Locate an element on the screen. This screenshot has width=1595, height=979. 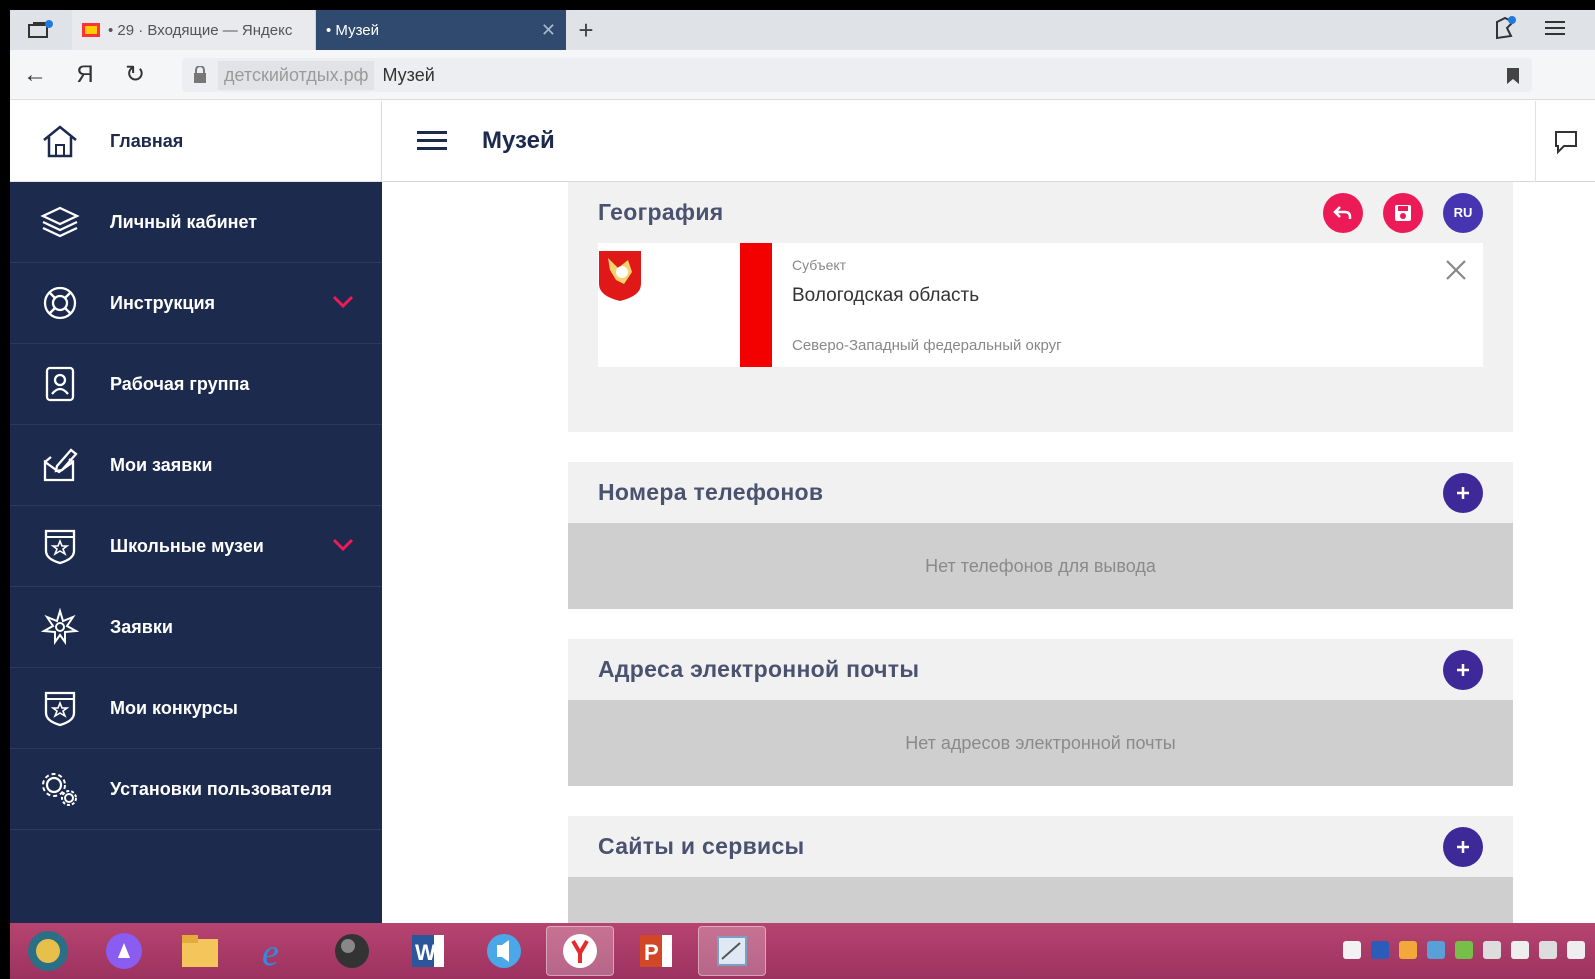
new-tab-button: + is located at coordinates (586, 30).